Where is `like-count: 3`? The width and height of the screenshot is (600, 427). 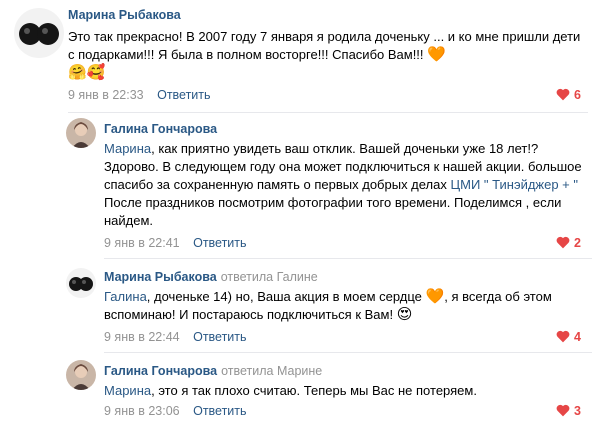
like-count: 3 is located at coordinates (577, 411).